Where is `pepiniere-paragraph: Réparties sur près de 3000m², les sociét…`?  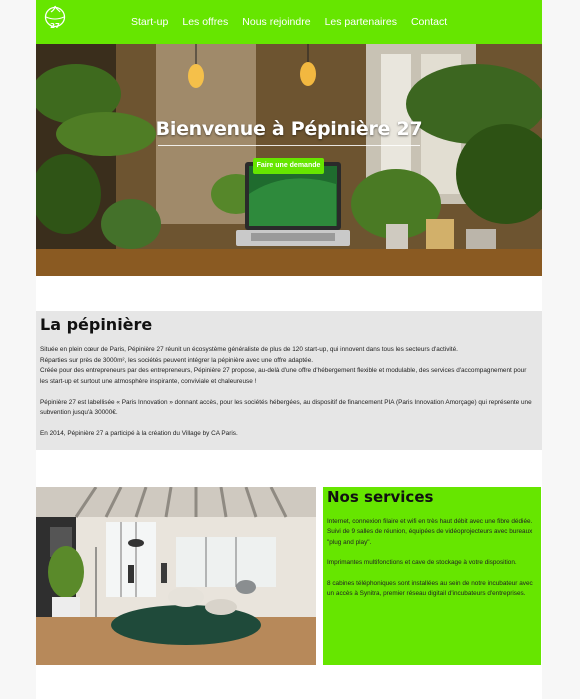 pepiniere-paragraph: Réparties sur près de 3000m², les sociét… is located at coordinates (177, 360).